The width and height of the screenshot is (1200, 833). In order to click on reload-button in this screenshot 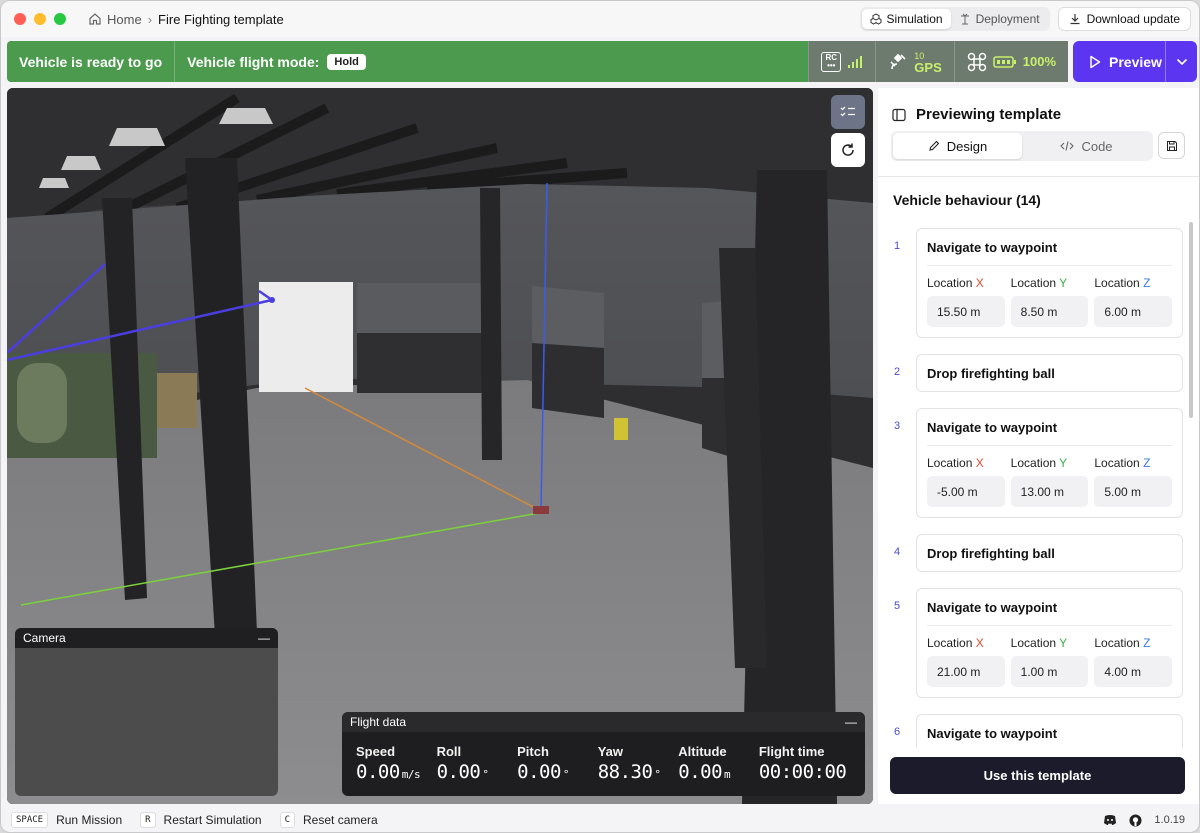, I will do `click(848, 150)`.